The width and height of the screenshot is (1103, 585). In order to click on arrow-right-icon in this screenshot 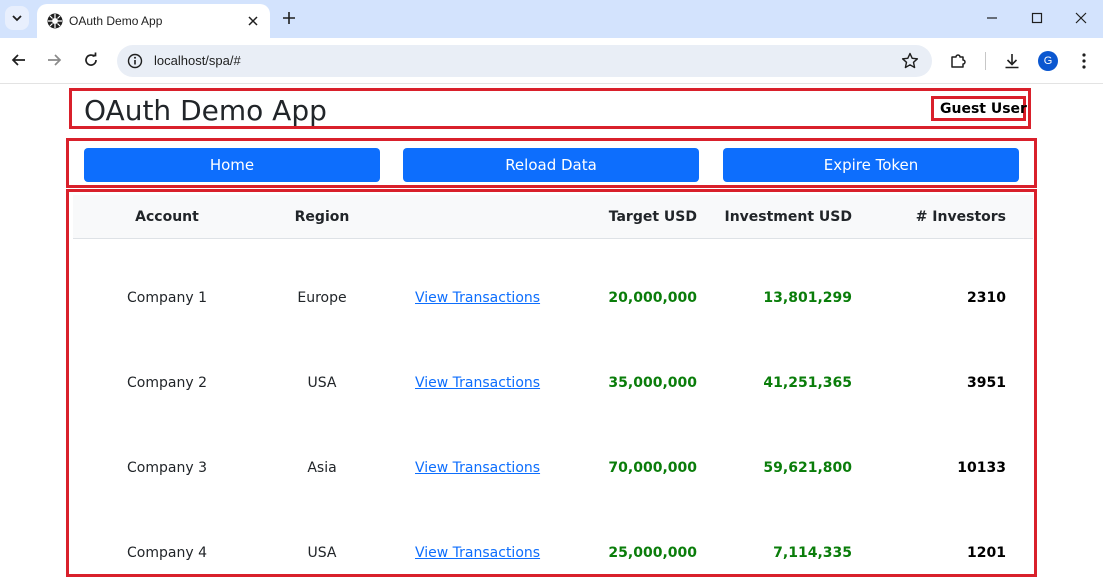, I will do `click(55, 60)`.